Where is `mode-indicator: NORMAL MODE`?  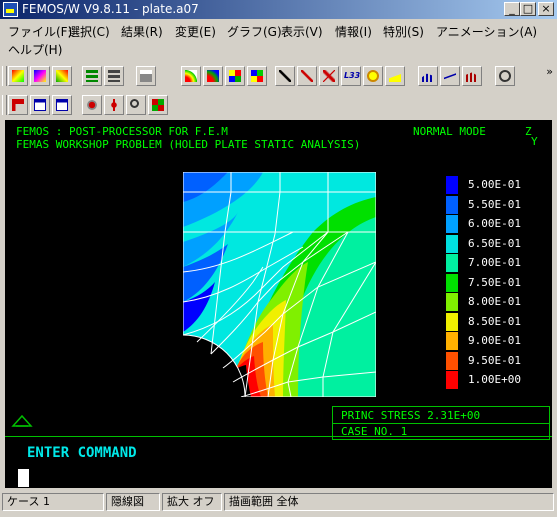 mode-indicator: NORMAL MODE is located at coordinates (449, 131).